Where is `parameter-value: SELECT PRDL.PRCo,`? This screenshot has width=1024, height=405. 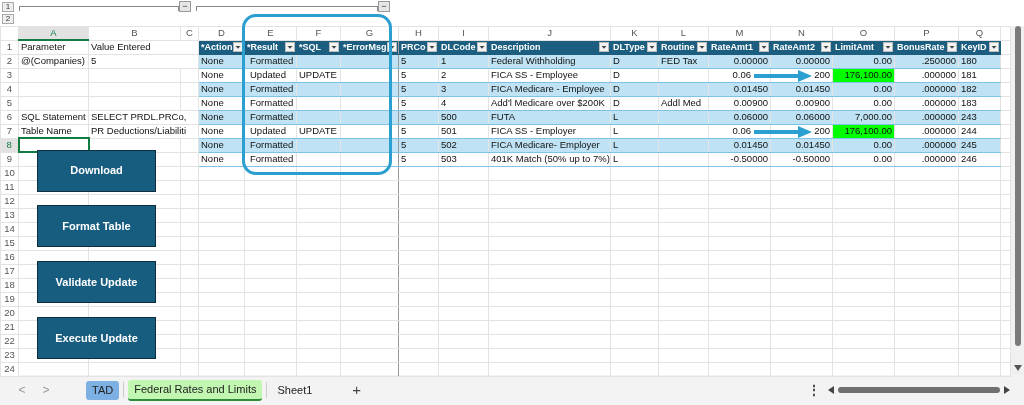
parameter-value: SELECT PRDL.PRCo, is located at coordinates (143, 117).